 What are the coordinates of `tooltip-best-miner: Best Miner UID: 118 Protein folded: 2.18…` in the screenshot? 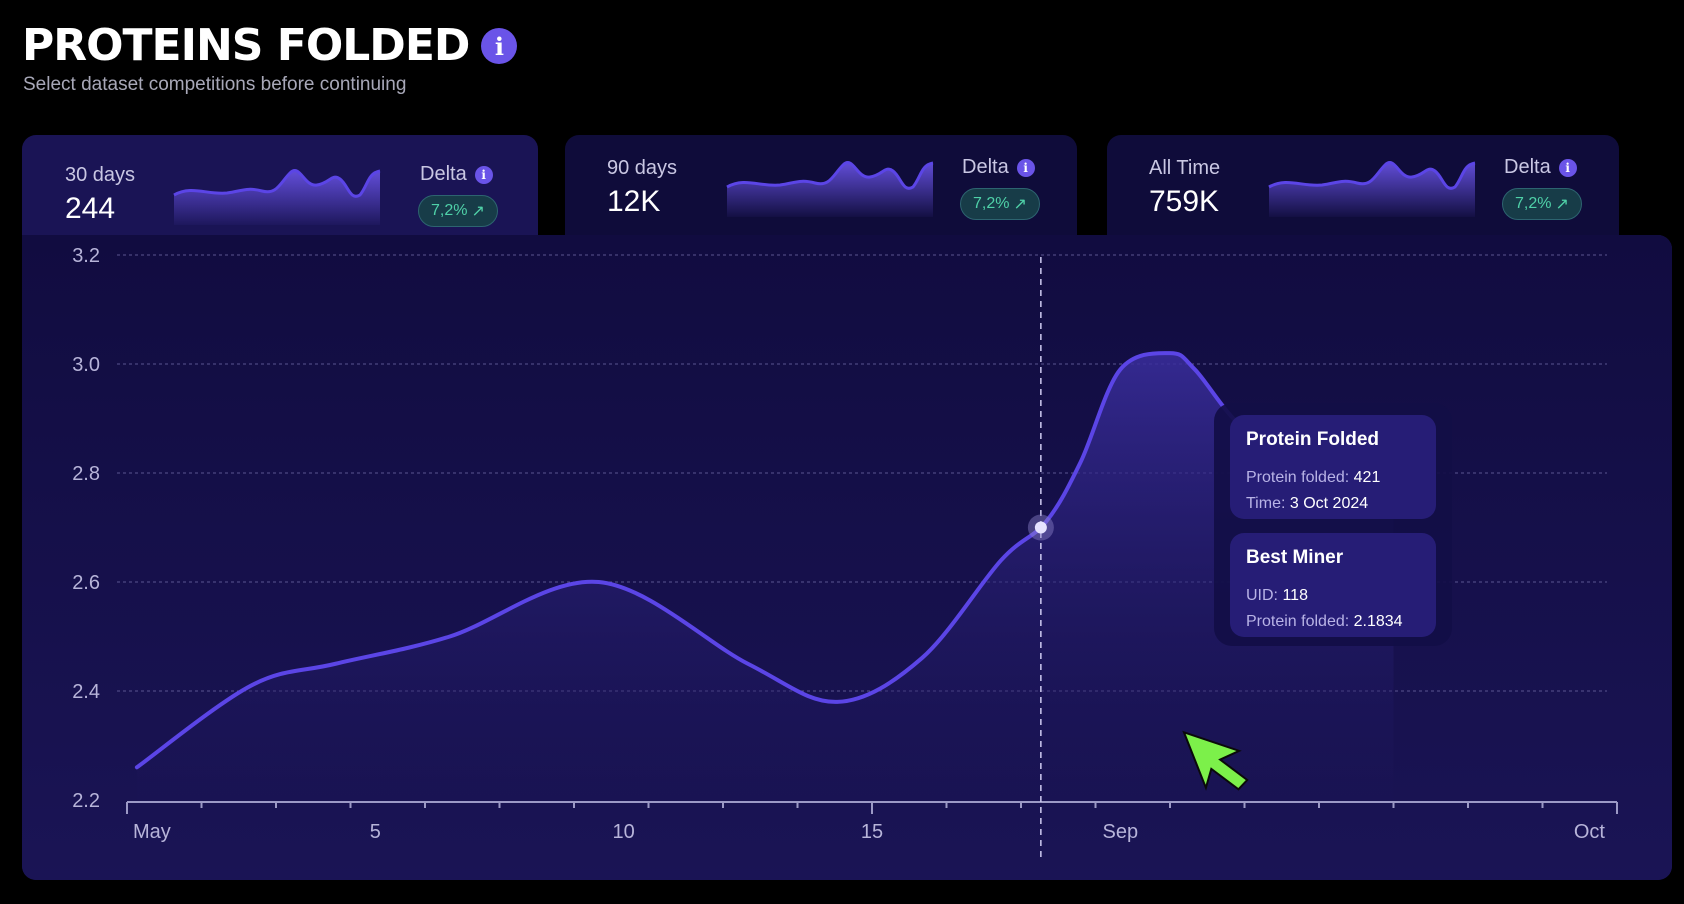 It's located at (1333, 585).